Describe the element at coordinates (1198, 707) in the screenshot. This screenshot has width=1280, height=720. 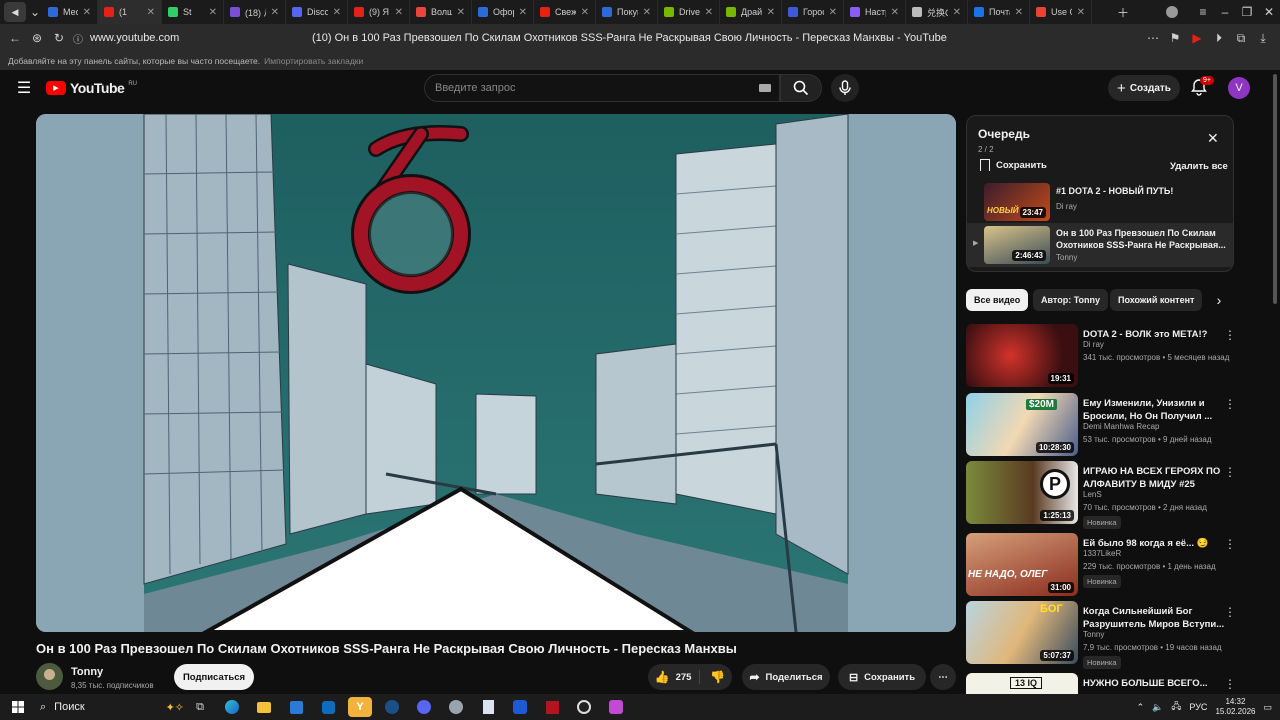
I see `language-indicator: РУС` at that location.